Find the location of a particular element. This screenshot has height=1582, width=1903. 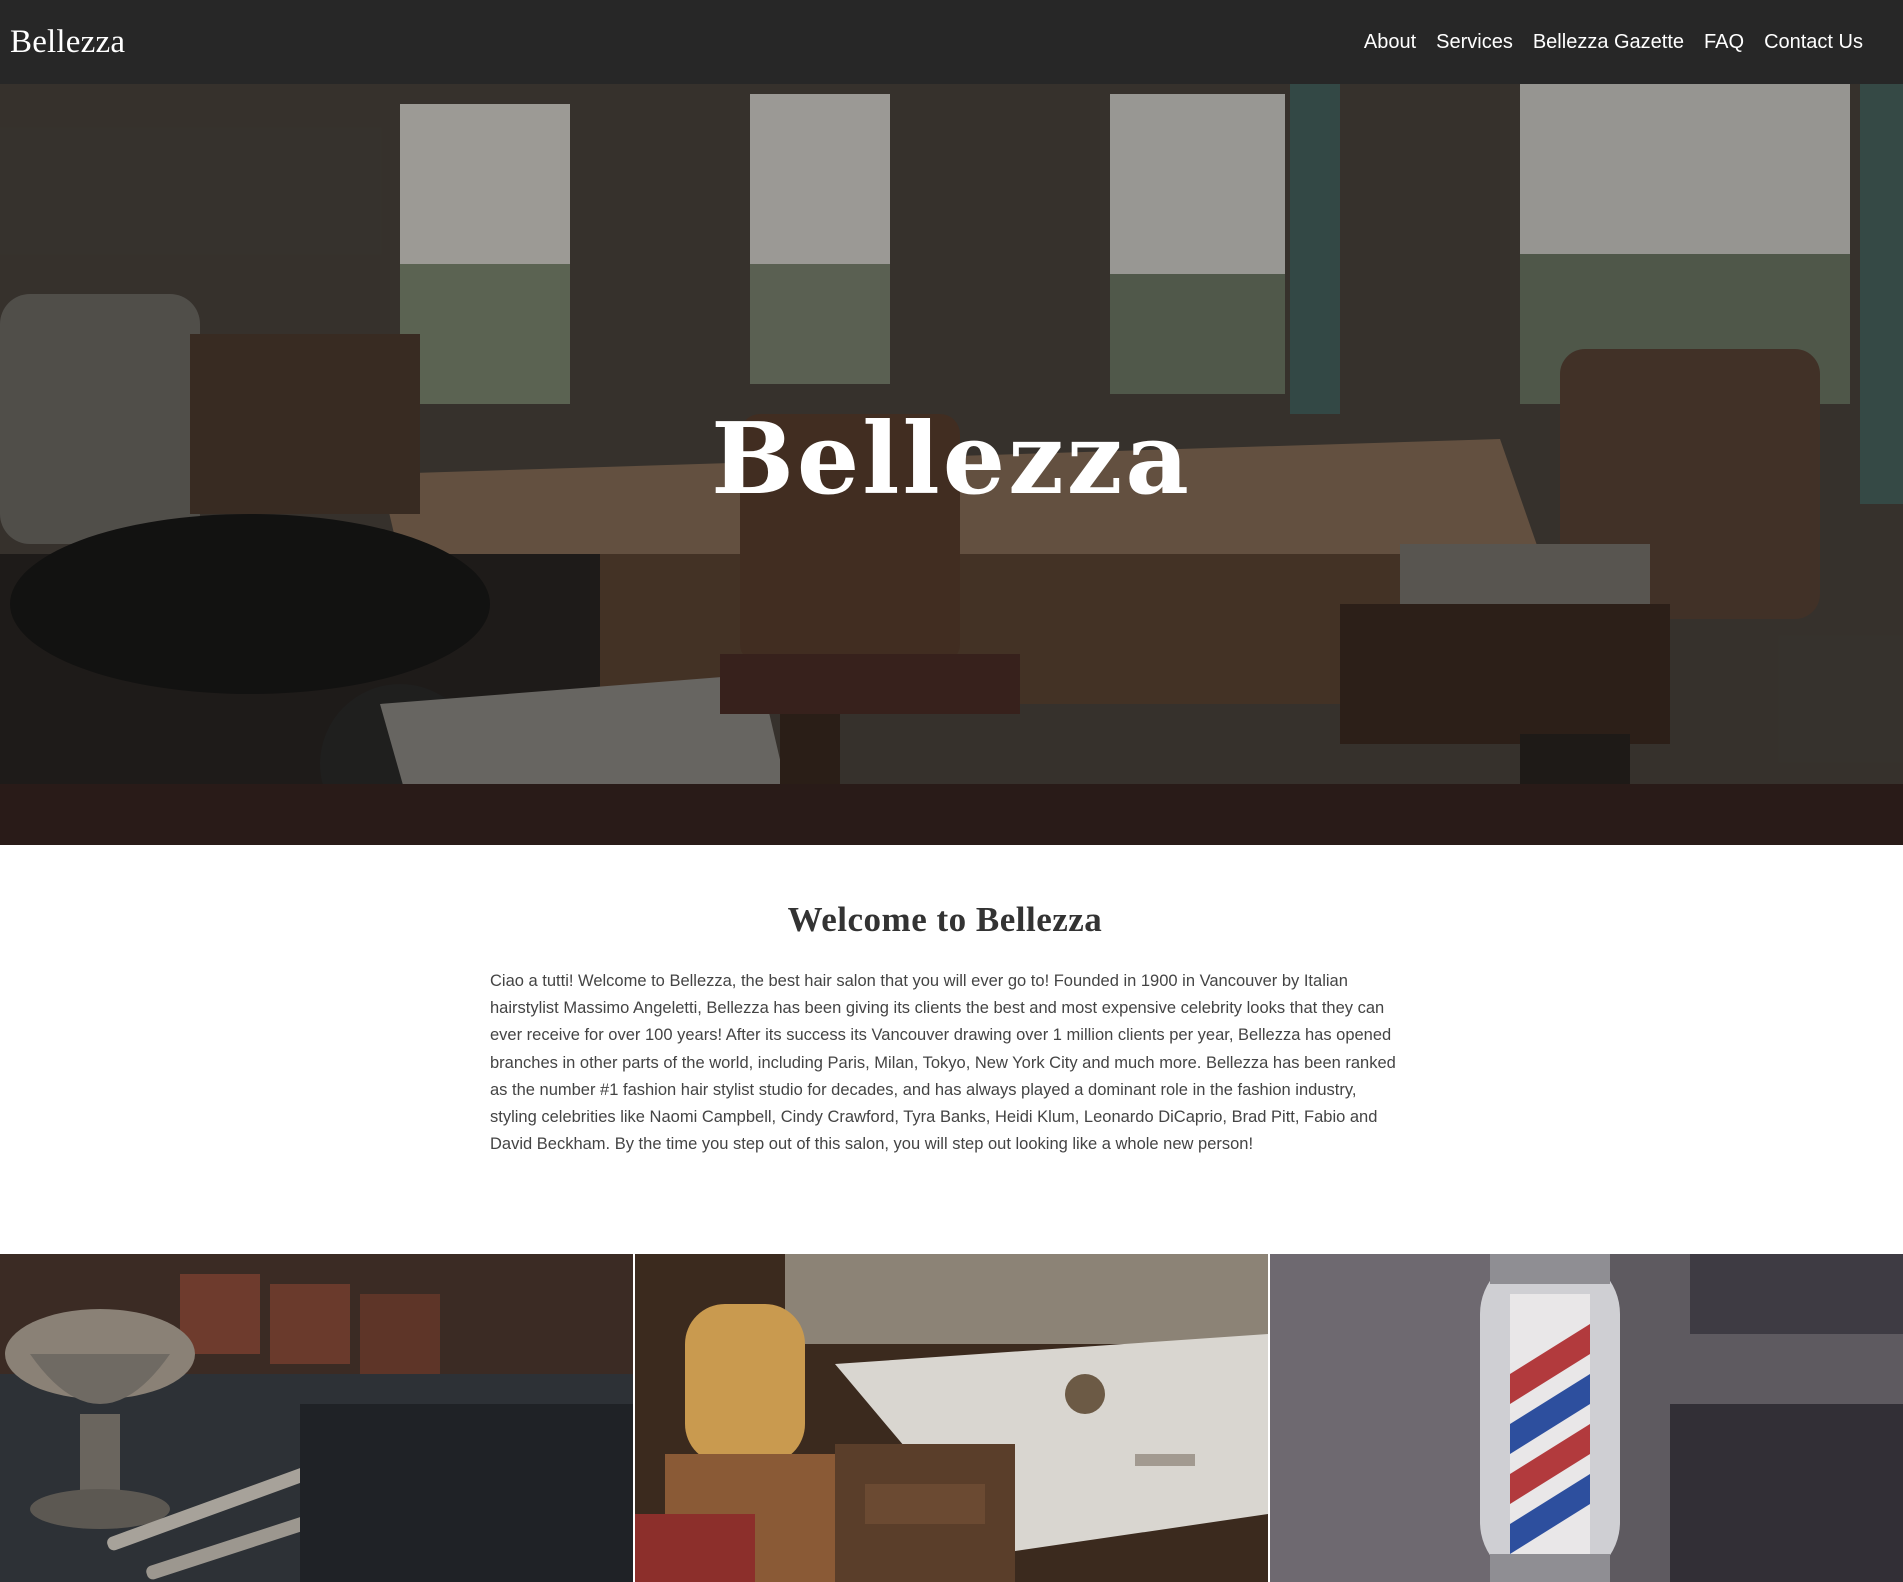

nav-link-faq: FAQ is located at coordinates (1724, 42).